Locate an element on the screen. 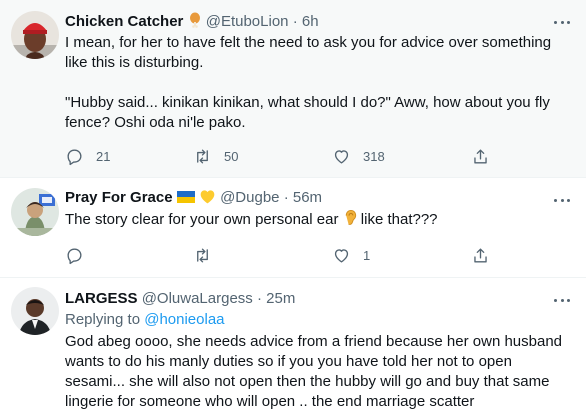  tweet-header: LARGESS @OluwaLargess · 25m is located at coordinates (319, 299).